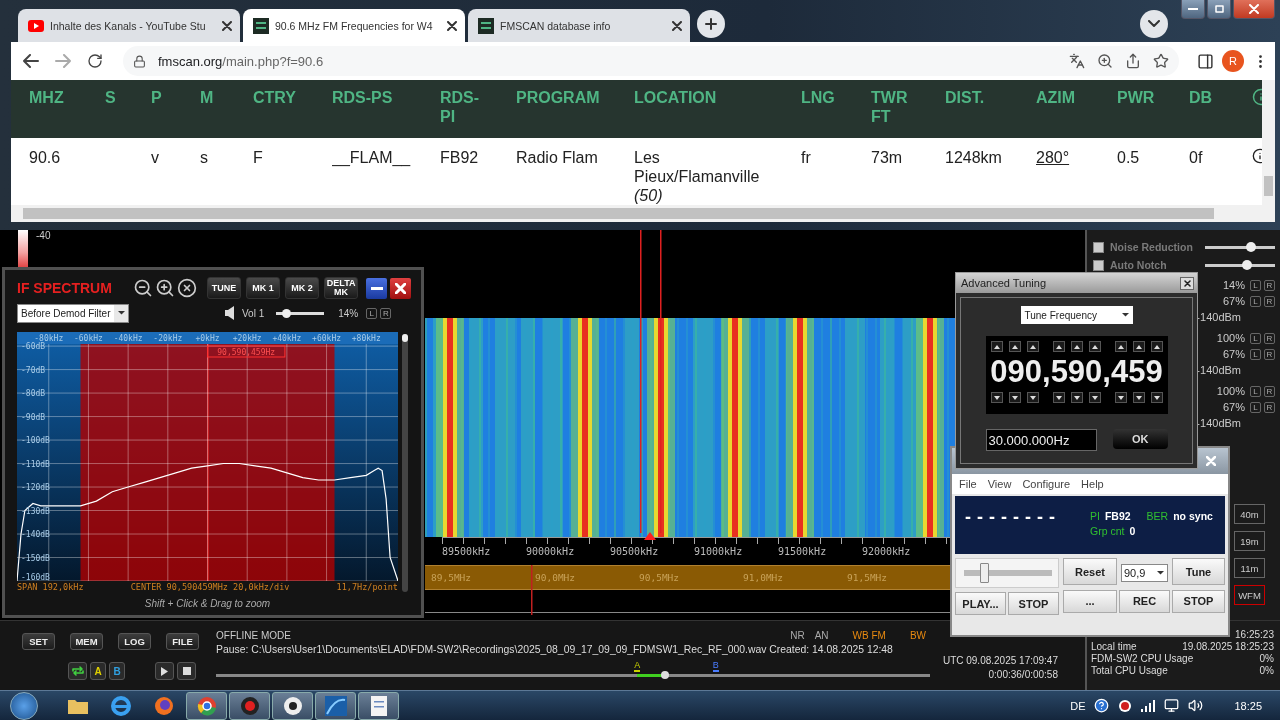 The image size is (1280, 720). Describe the element at coordinates (1154, 24) in the screenshot. I see `tab-search-button` at that location.